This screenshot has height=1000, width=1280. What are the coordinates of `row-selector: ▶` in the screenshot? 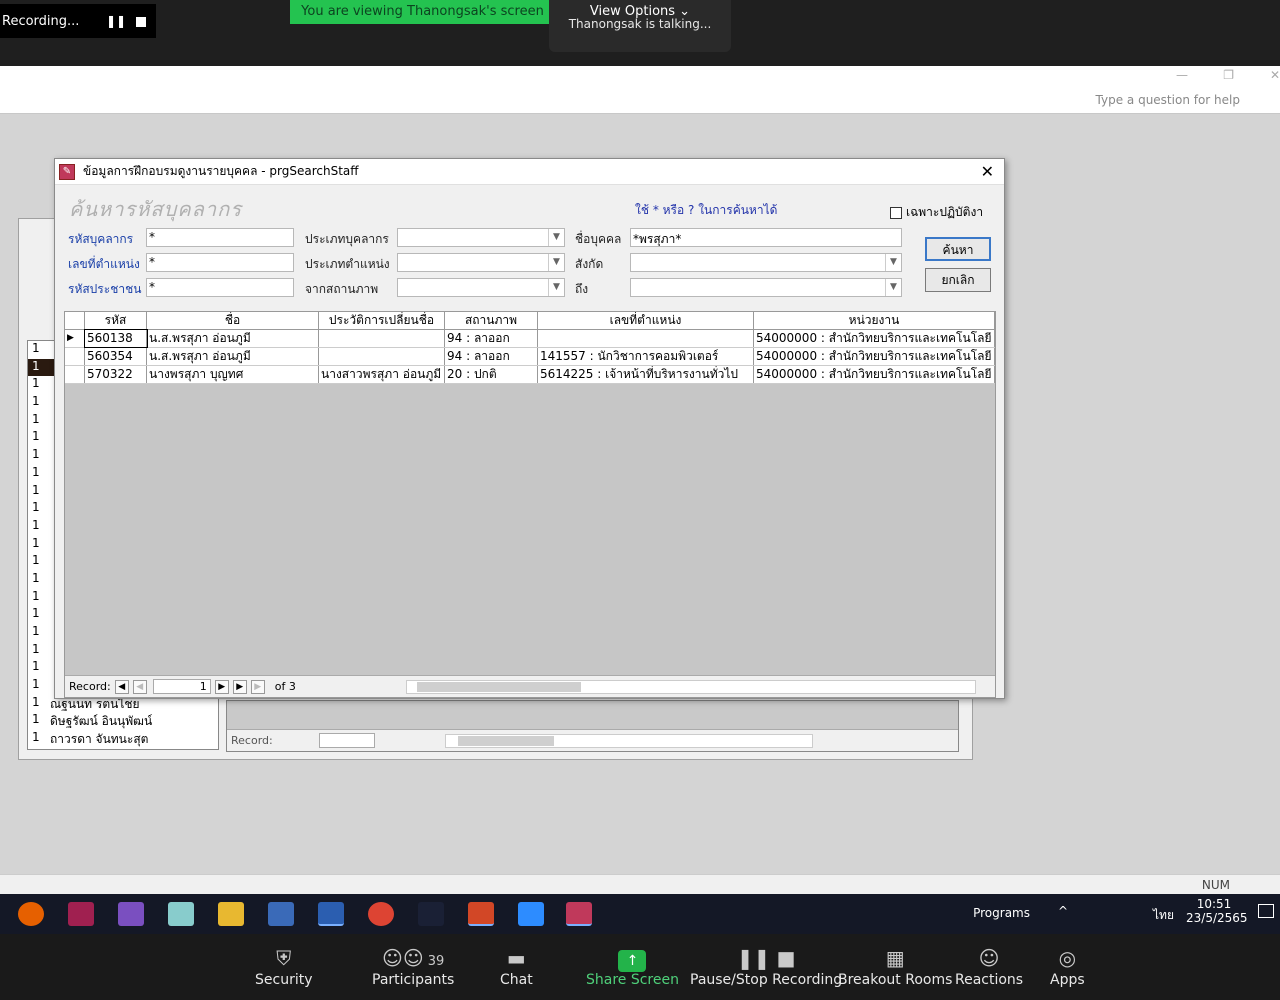 It's located at (75, 338).